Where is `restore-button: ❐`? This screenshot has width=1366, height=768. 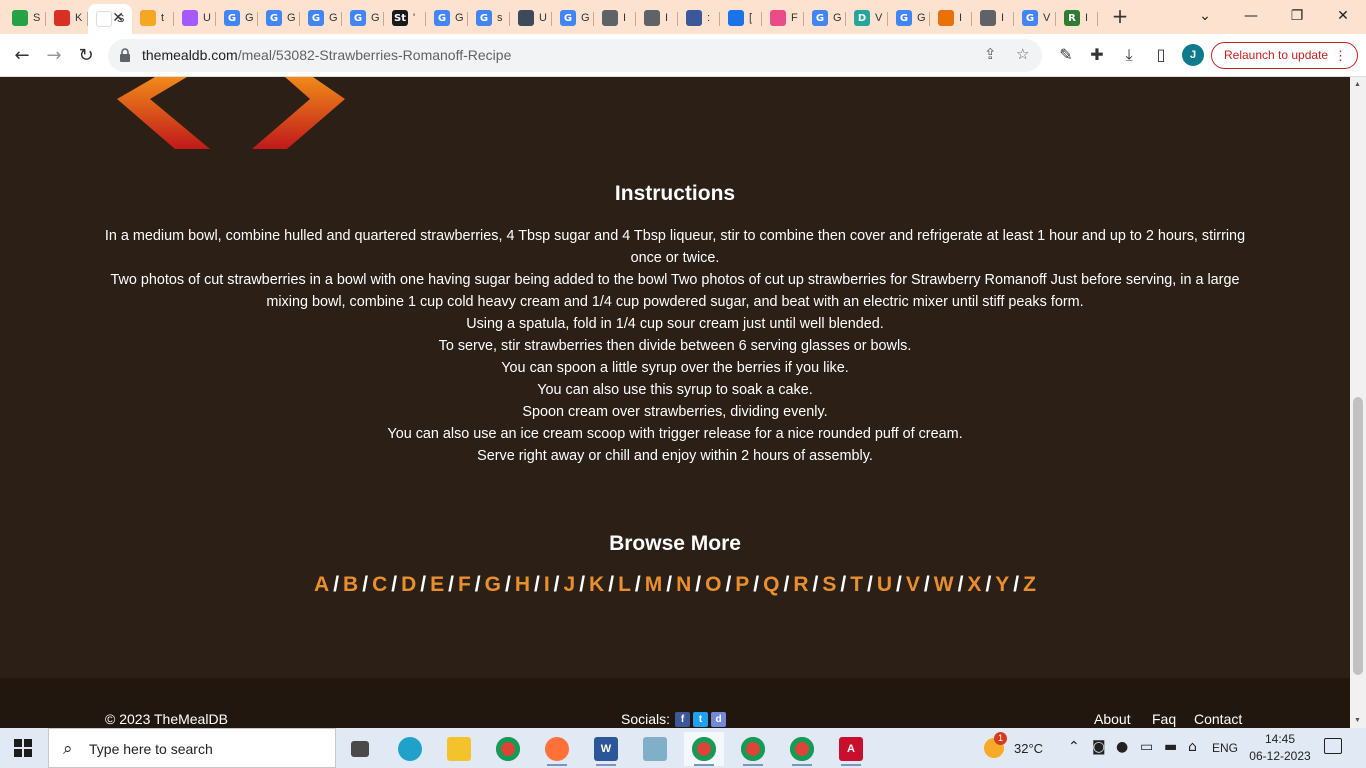 restore-button: ❐ is located at coordinates (1297, 16).